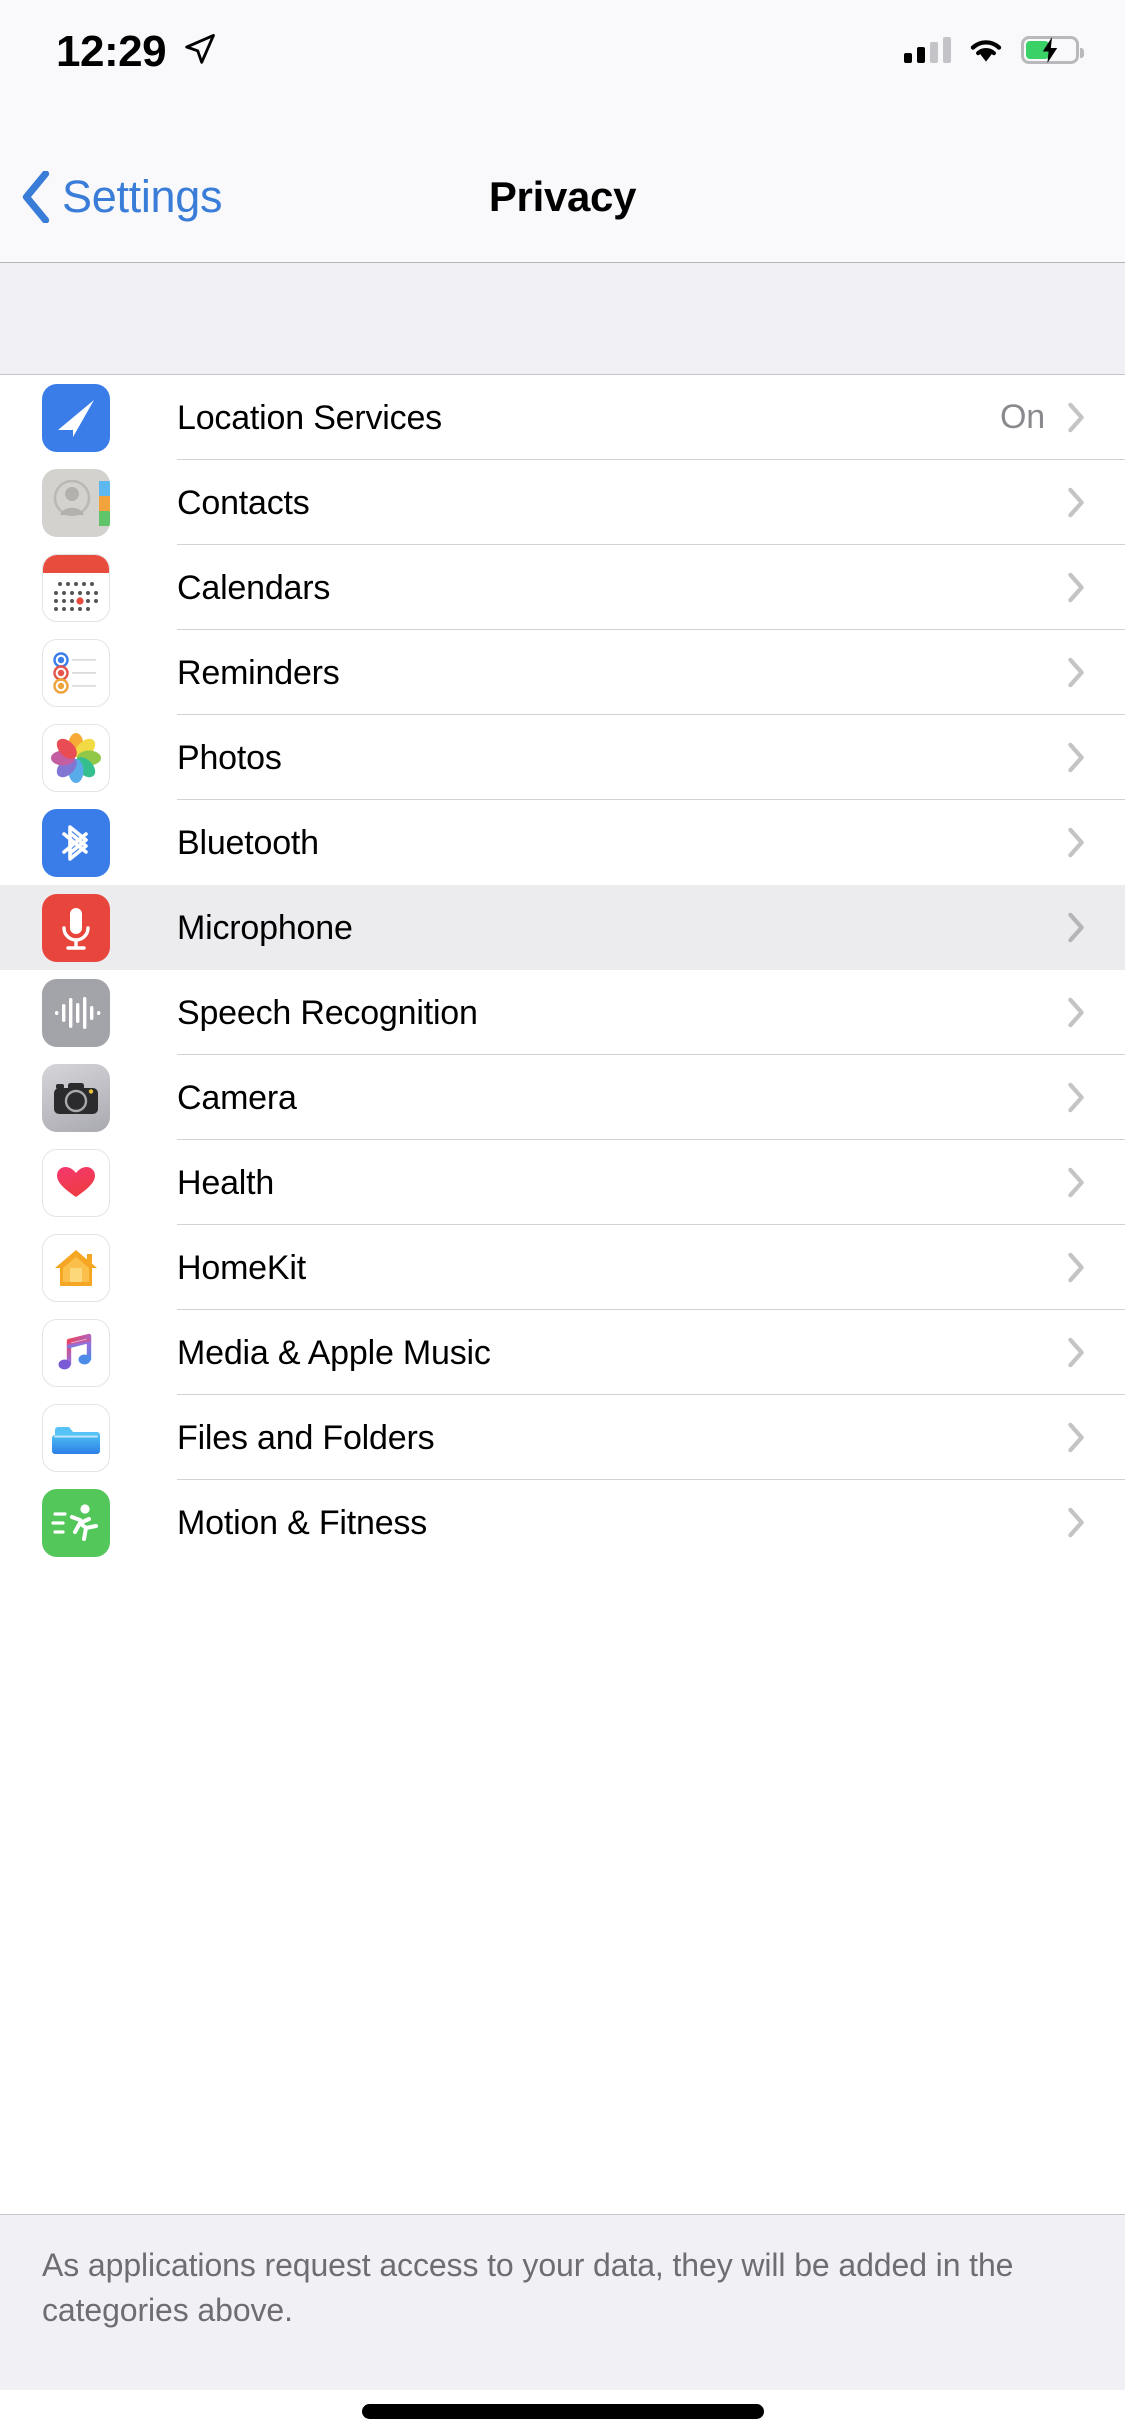 This screenshot has height=2436, width=1125. Describe the element at coordinates (229, 757) in the screenshot. I see `list-item-label: Photos` at that location.